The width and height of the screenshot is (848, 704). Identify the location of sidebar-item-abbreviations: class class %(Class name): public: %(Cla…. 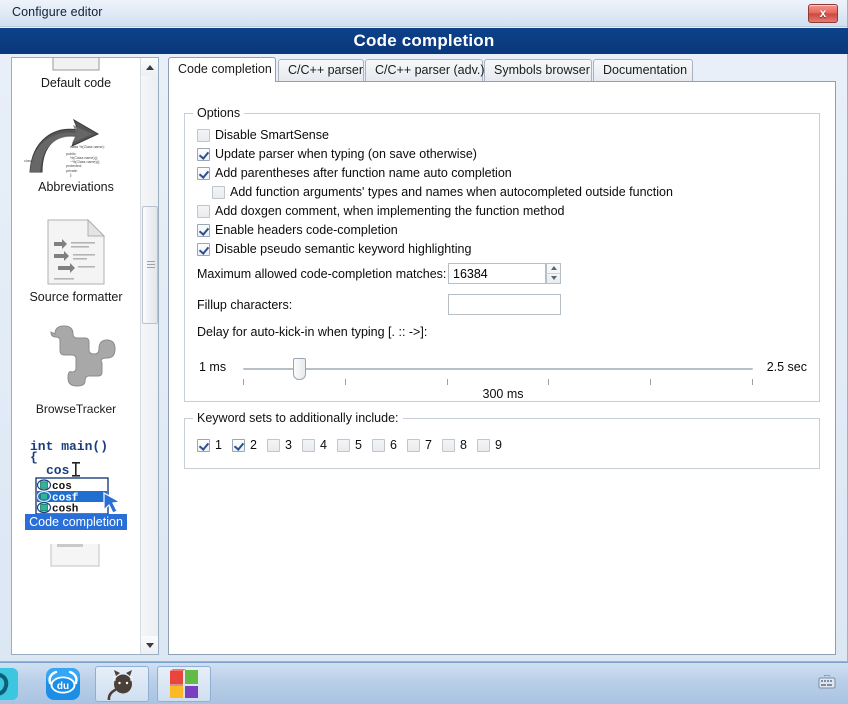
(76, 148).